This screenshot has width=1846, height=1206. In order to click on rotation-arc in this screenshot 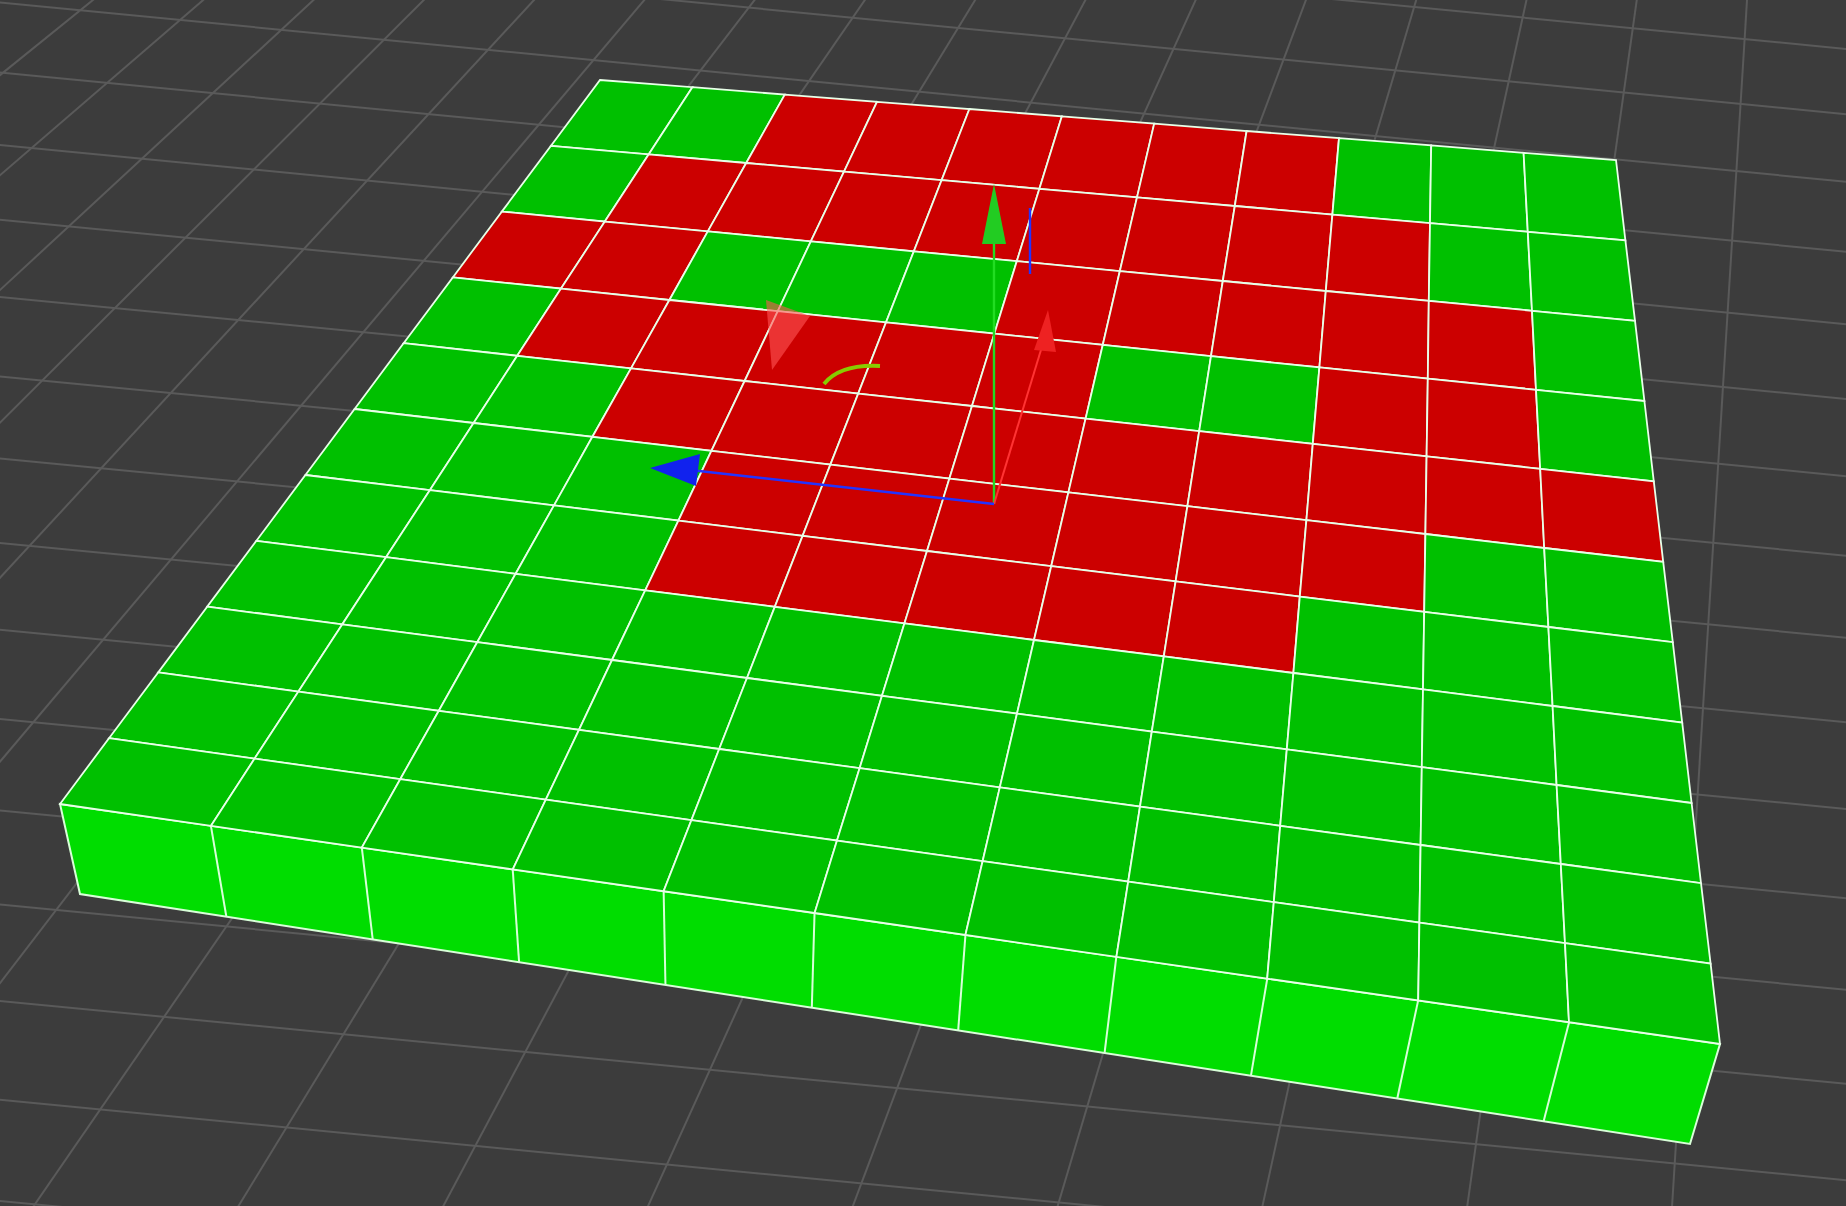, I will do `click(851, 374)`.